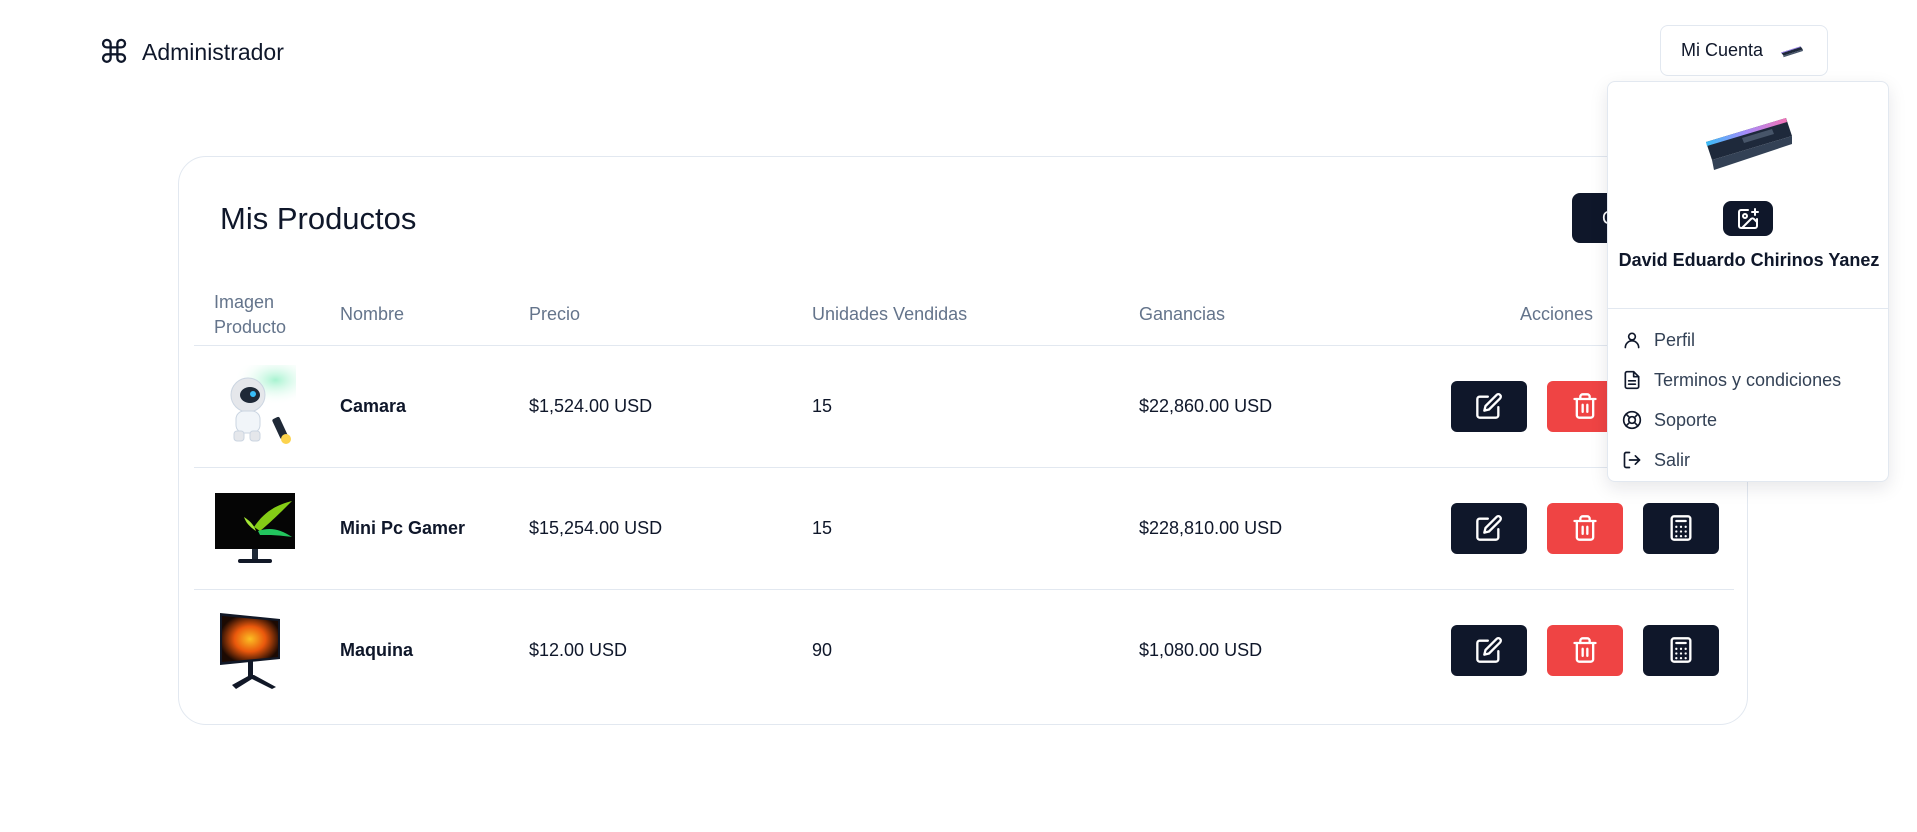 This screenshot has width=1917, height=832. Describe the element at coordinates (213, 51) in the screenshot. I see `brand-title: Administrador` at that location.